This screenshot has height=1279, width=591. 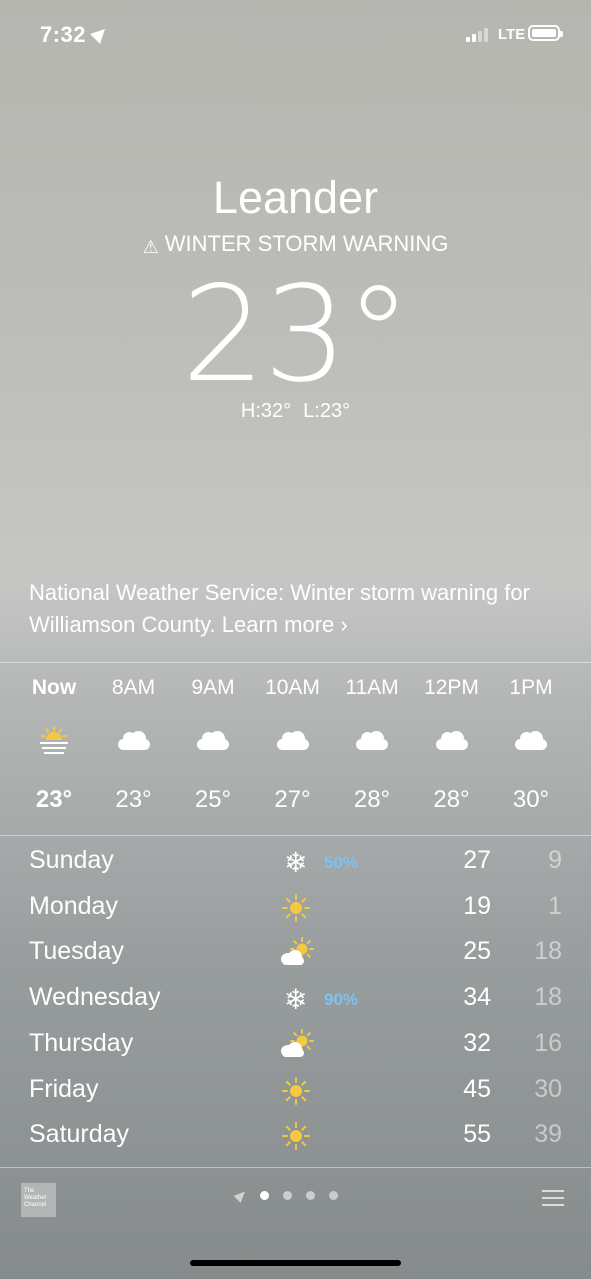 I want to click on city-name: Leander, so click(x=295, y=197).